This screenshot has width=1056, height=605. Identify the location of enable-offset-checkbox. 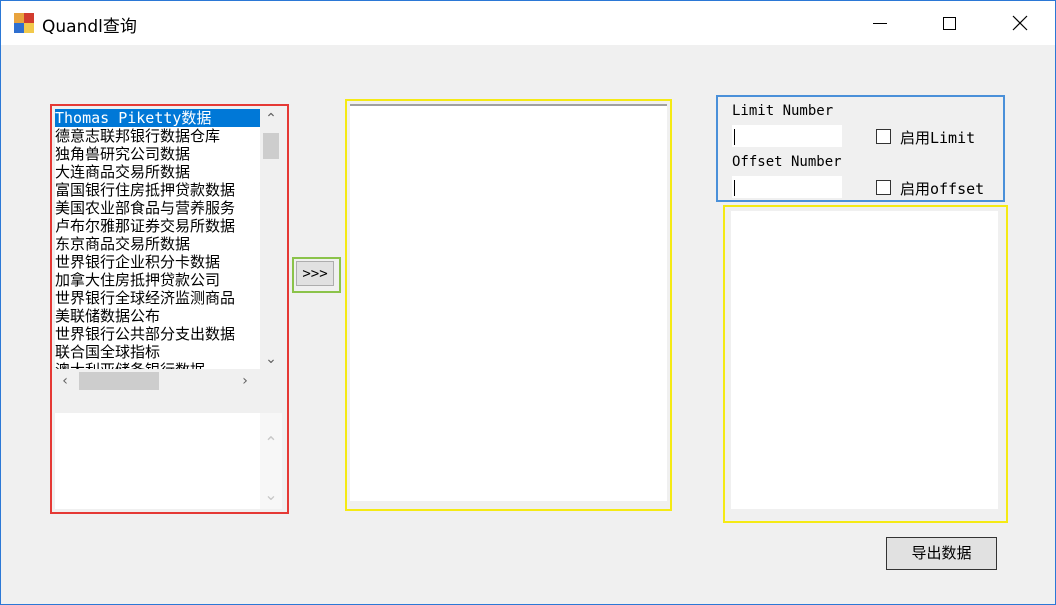
(883, 187).